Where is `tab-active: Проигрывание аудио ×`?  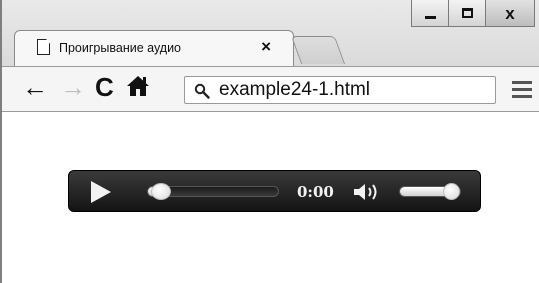 tab-active: Проигрывание аудио × is located at coordinates (154, 48).